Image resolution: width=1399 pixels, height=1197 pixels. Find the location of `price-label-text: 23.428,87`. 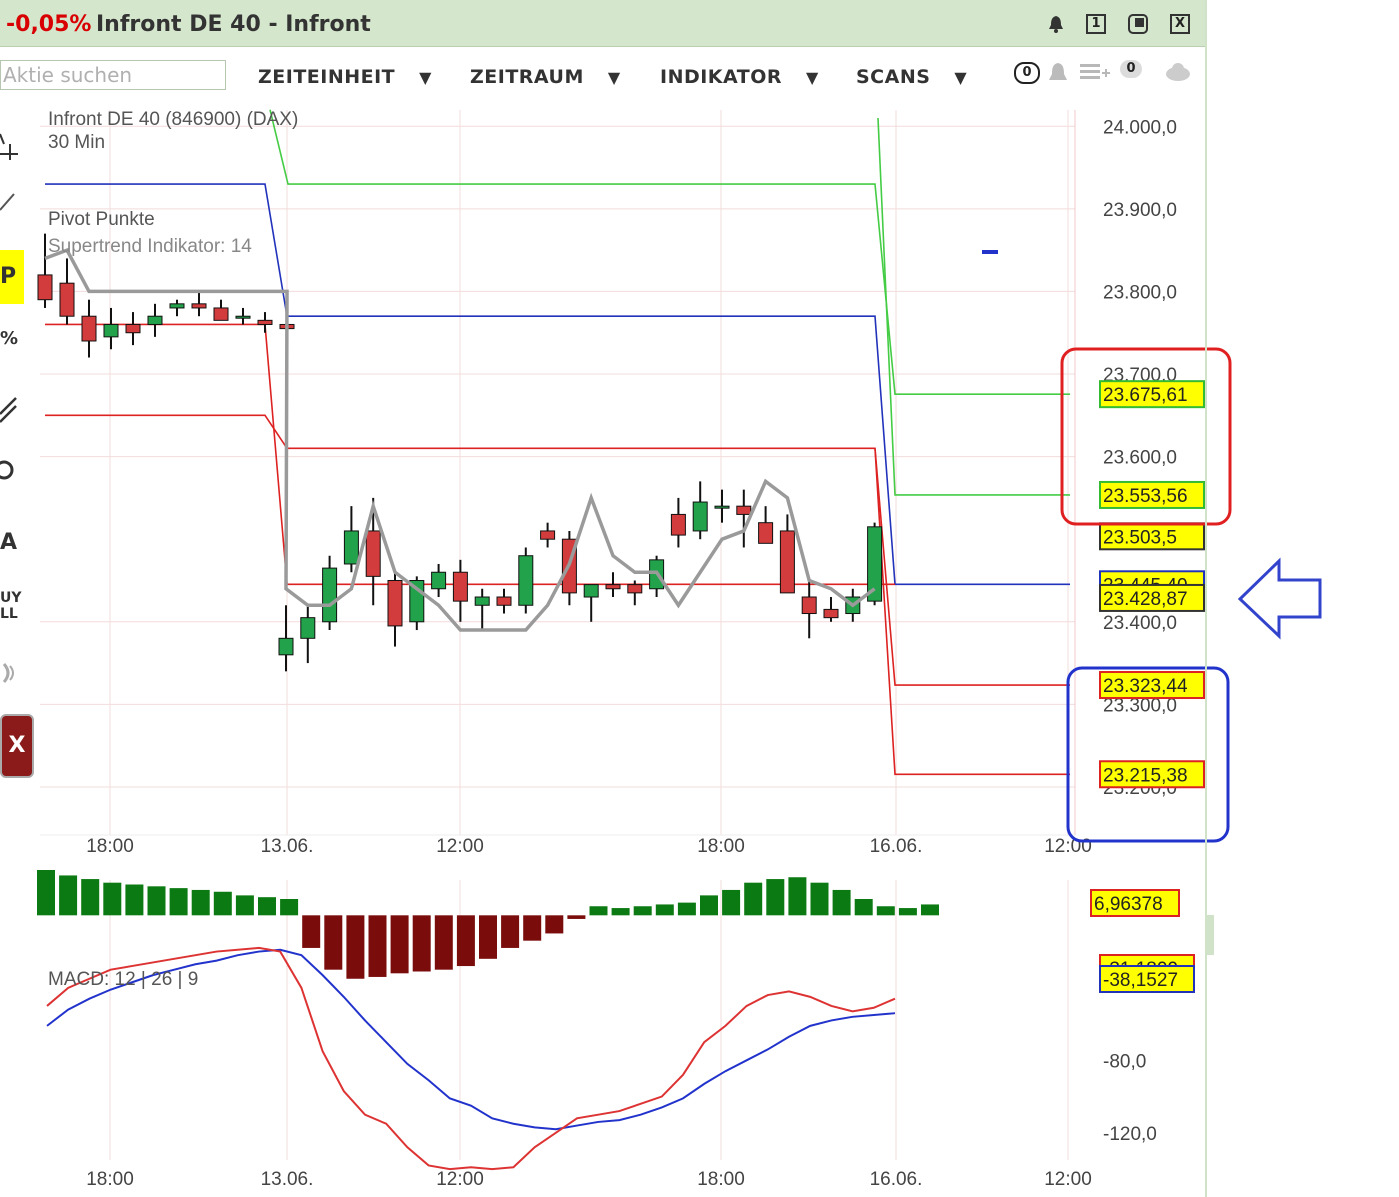

price-label-text: 23.428,87 is located at coordinates (1145, 599).